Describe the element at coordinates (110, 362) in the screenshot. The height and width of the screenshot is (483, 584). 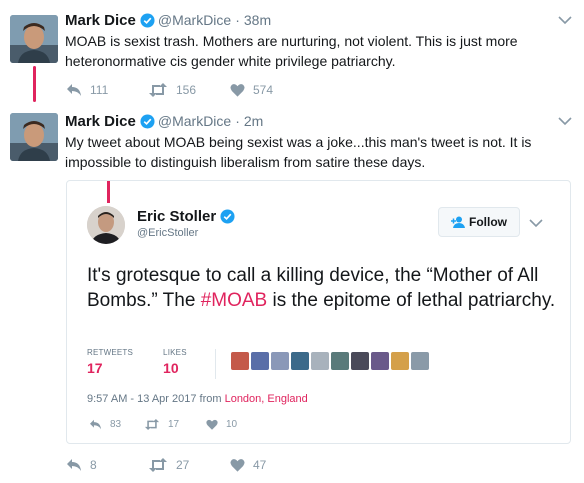
I see `retweets-stat: RETWEETS 17` at that location.